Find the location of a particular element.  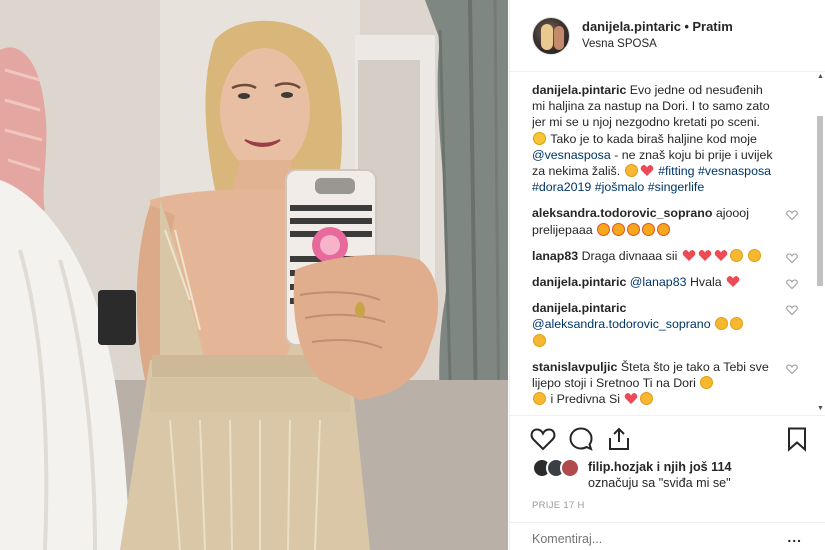

comment-text-2: i Predivna Si is located at coordinates (585, 399).